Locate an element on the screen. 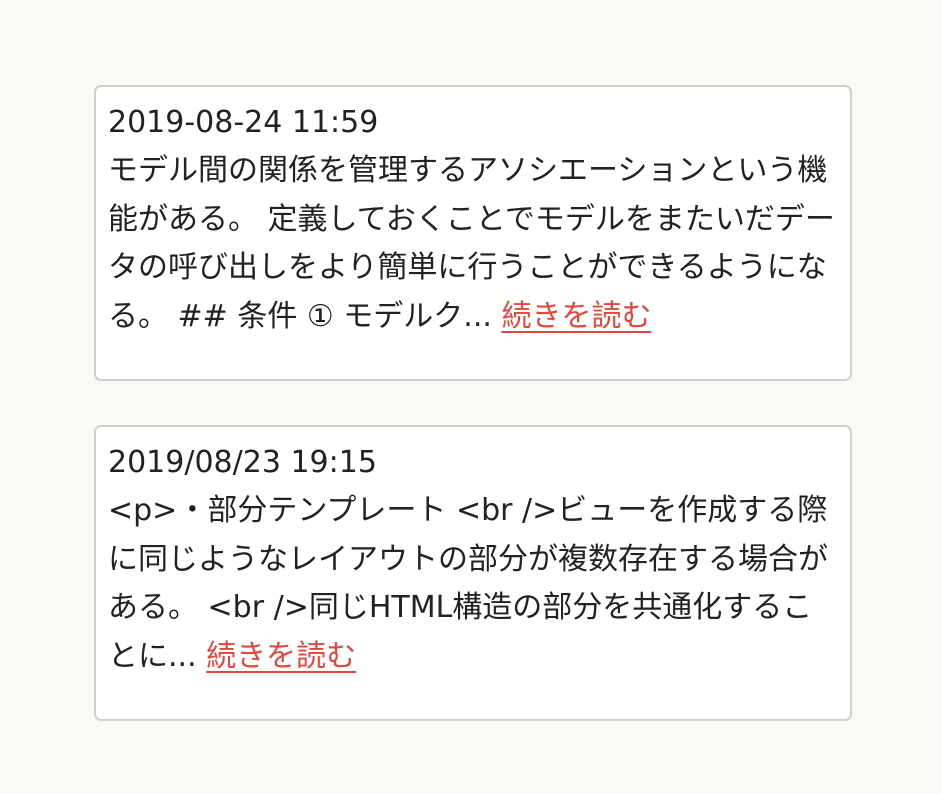 The image size is (942, 794). post-date: 2019/08/23 19:15 is located at coordinates (242, 462).